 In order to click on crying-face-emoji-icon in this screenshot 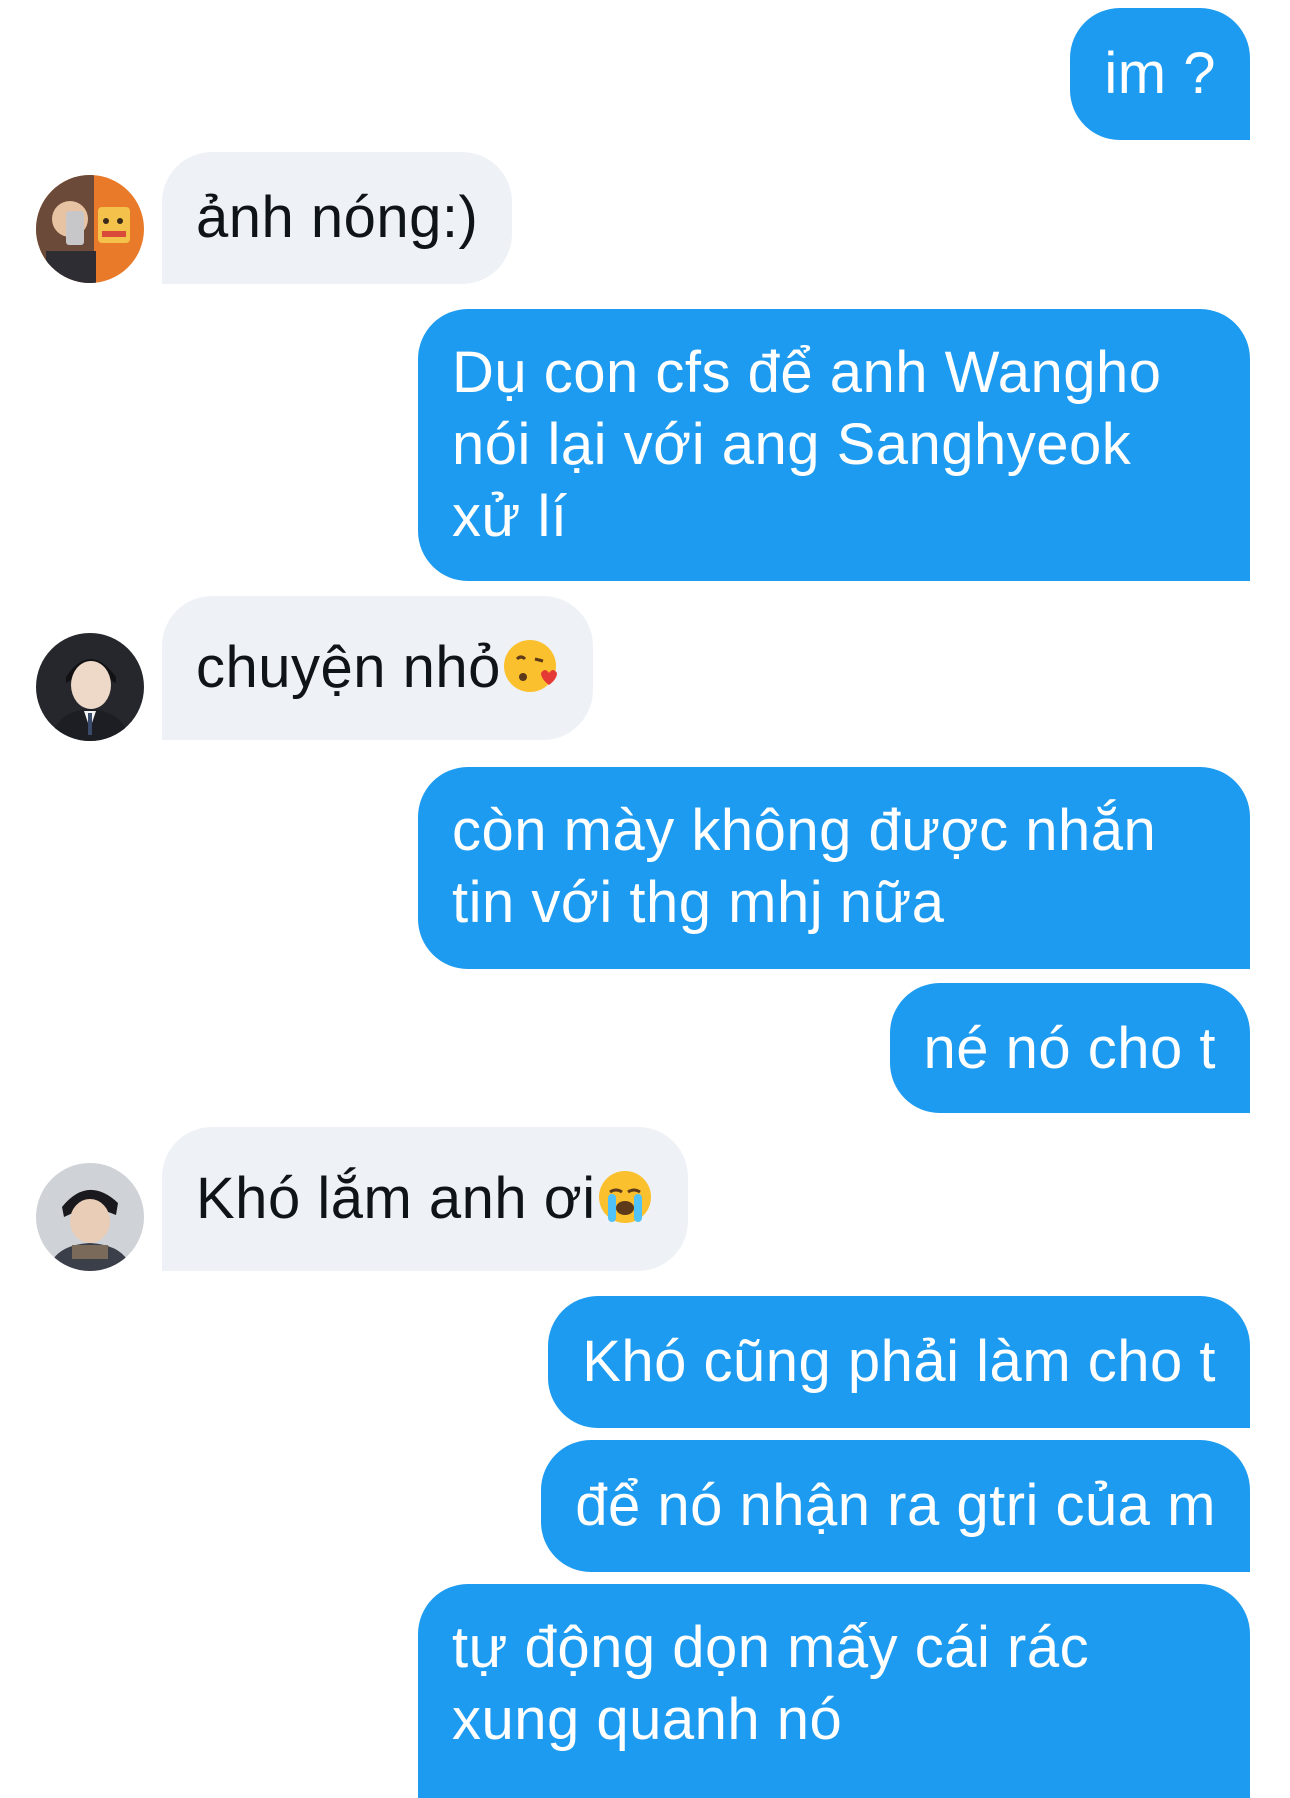, I will do `click(625, 1205)`.